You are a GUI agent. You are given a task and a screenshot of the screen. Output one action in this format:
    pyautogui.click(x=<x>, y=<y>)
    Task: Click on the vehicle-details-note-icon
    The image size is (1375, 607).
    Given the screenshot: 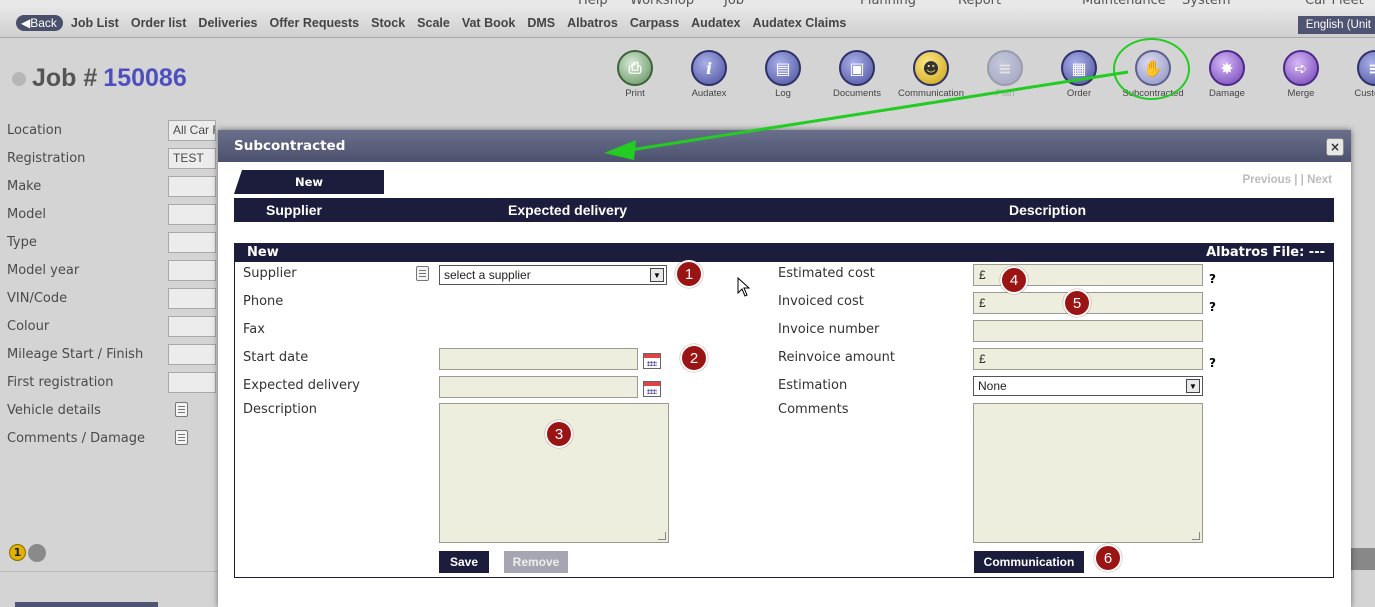 What is the action you would take?
    pyautogui.click(x=181, y=409)
    